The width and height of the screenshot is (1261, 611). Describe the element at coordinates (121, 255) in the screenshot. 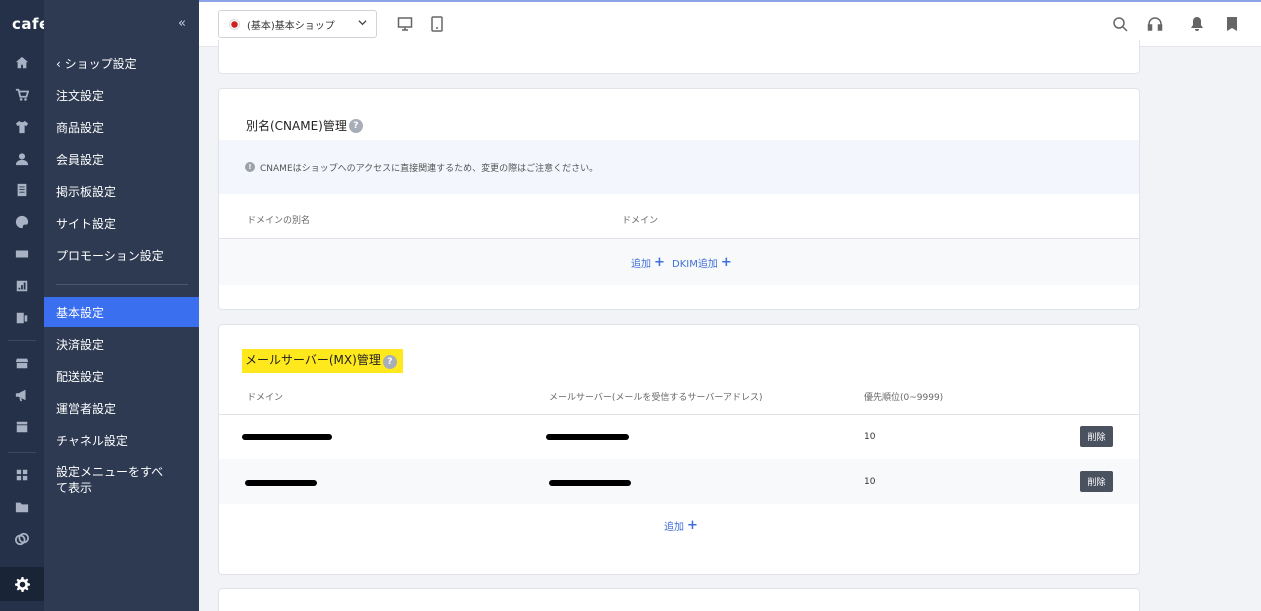

I see `menu-item-promotion-settings: プロモーション設定` at that location.